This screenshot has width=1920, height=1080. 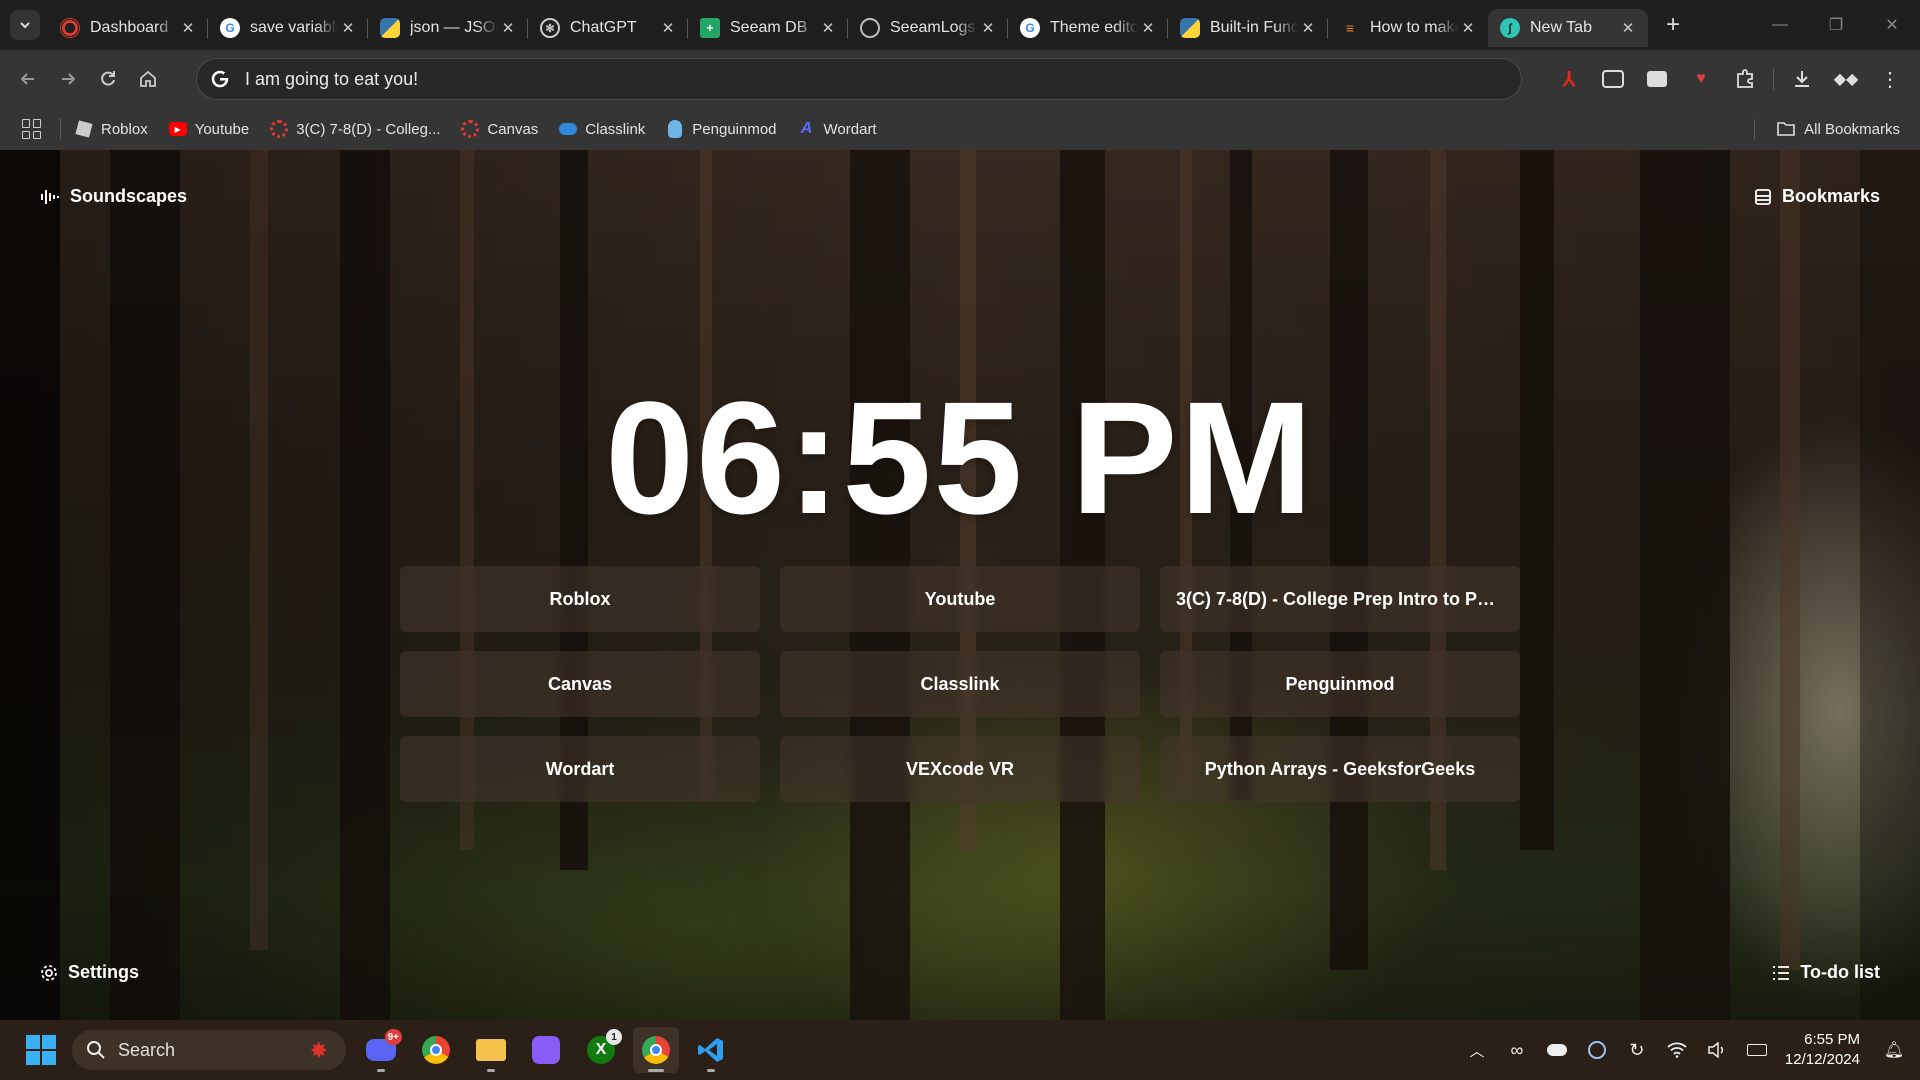 What do you see at coordinates (454, 27) in the screenshot?
I see `tab-title: json — JSON encoder` at bounding box center [454, 27].